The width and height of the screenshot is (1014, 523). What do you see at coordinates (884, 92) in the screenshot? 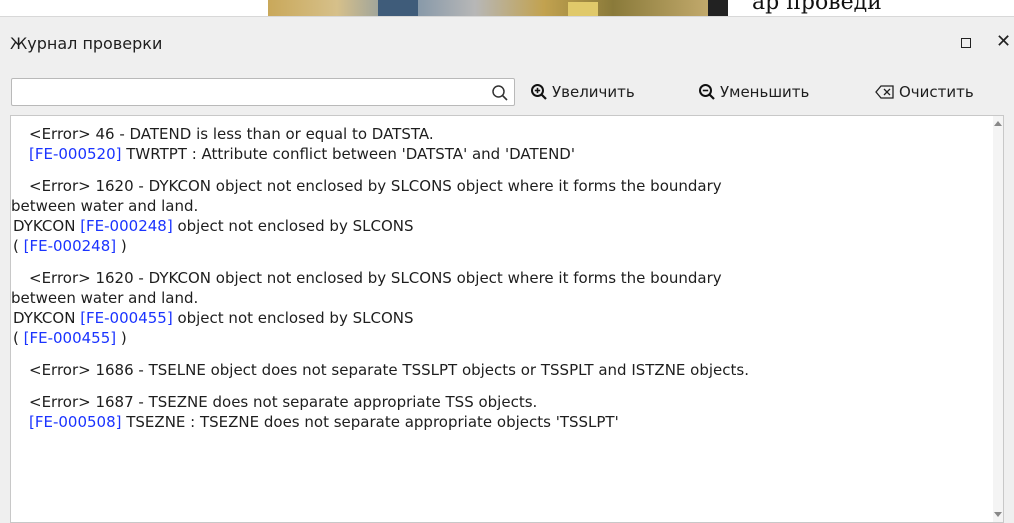
I see `clear-icon` at bounding box center [884, 92].